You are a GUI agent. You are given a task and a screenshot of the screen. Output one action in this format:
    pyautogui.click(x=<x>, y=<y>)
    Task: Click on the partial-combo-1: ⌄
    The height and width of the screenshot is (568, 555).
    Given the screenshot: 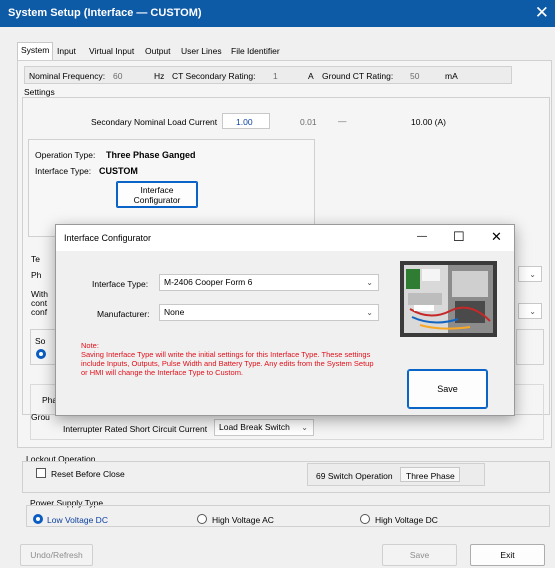 What is the action you would take?
    pyautogui.click(x=530, y=274)
    